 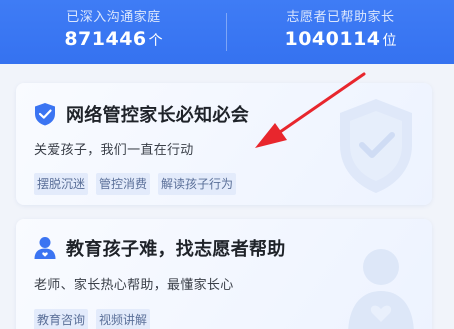 What do you see at coordinates (332, 39) in the screenshot?
I see `stat-number: 1040114` at bounding box center [332, 39].